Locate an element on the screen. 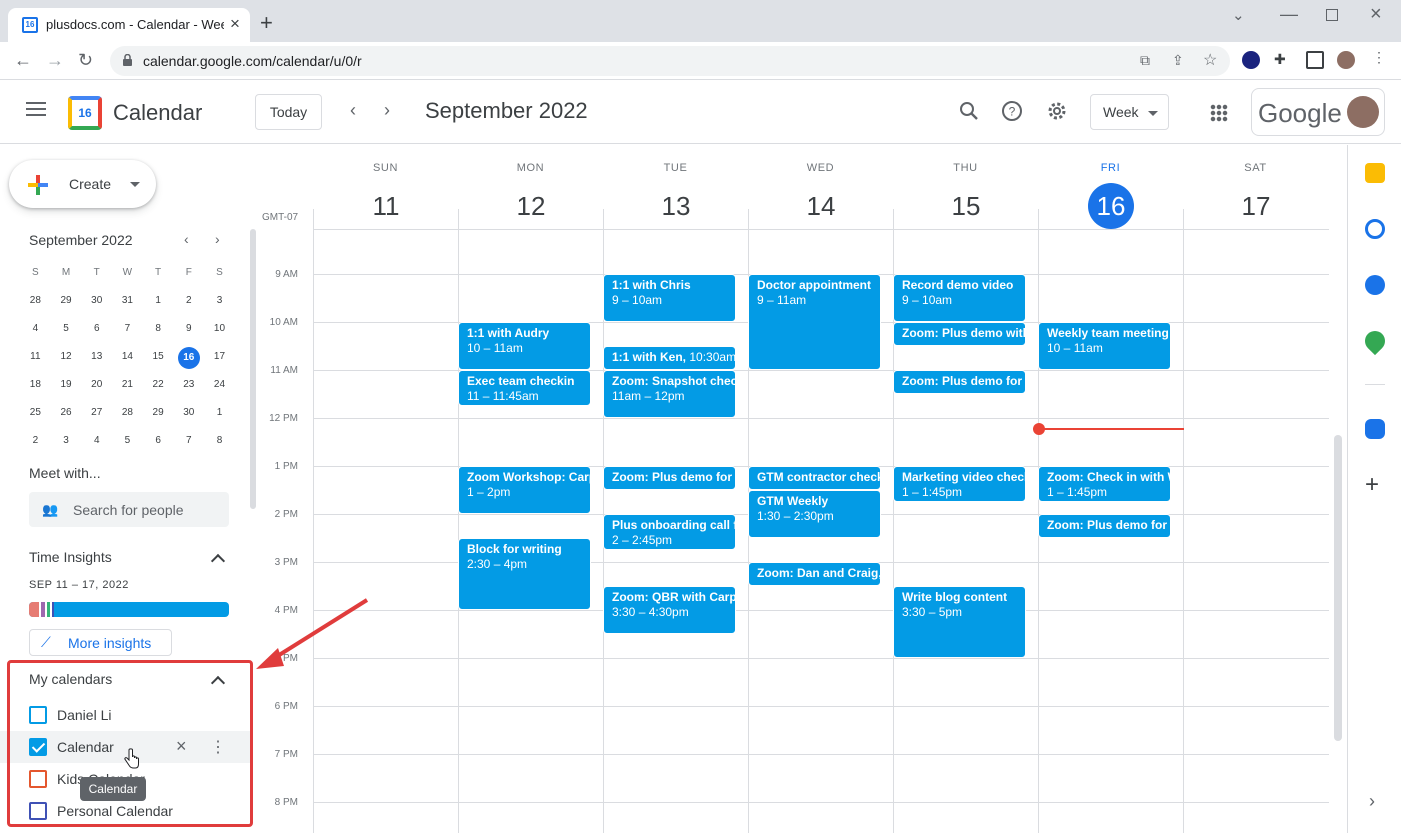  expand-panel-icon: › is located at coordinates (1372, 801).